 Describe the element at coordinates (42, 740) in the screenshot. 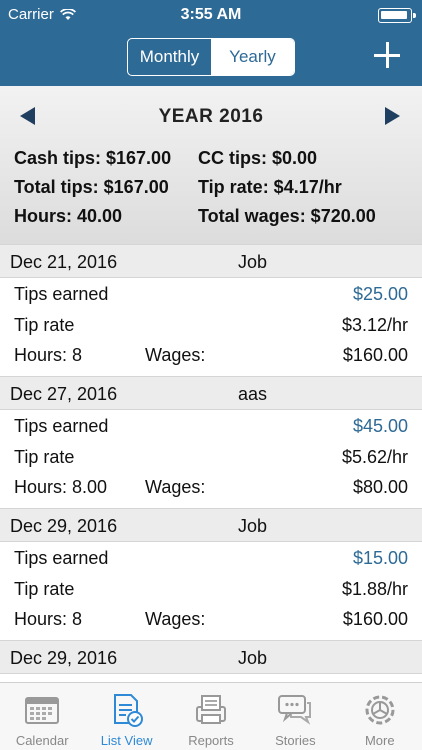

I see `tab-label: Calendar` at that location.